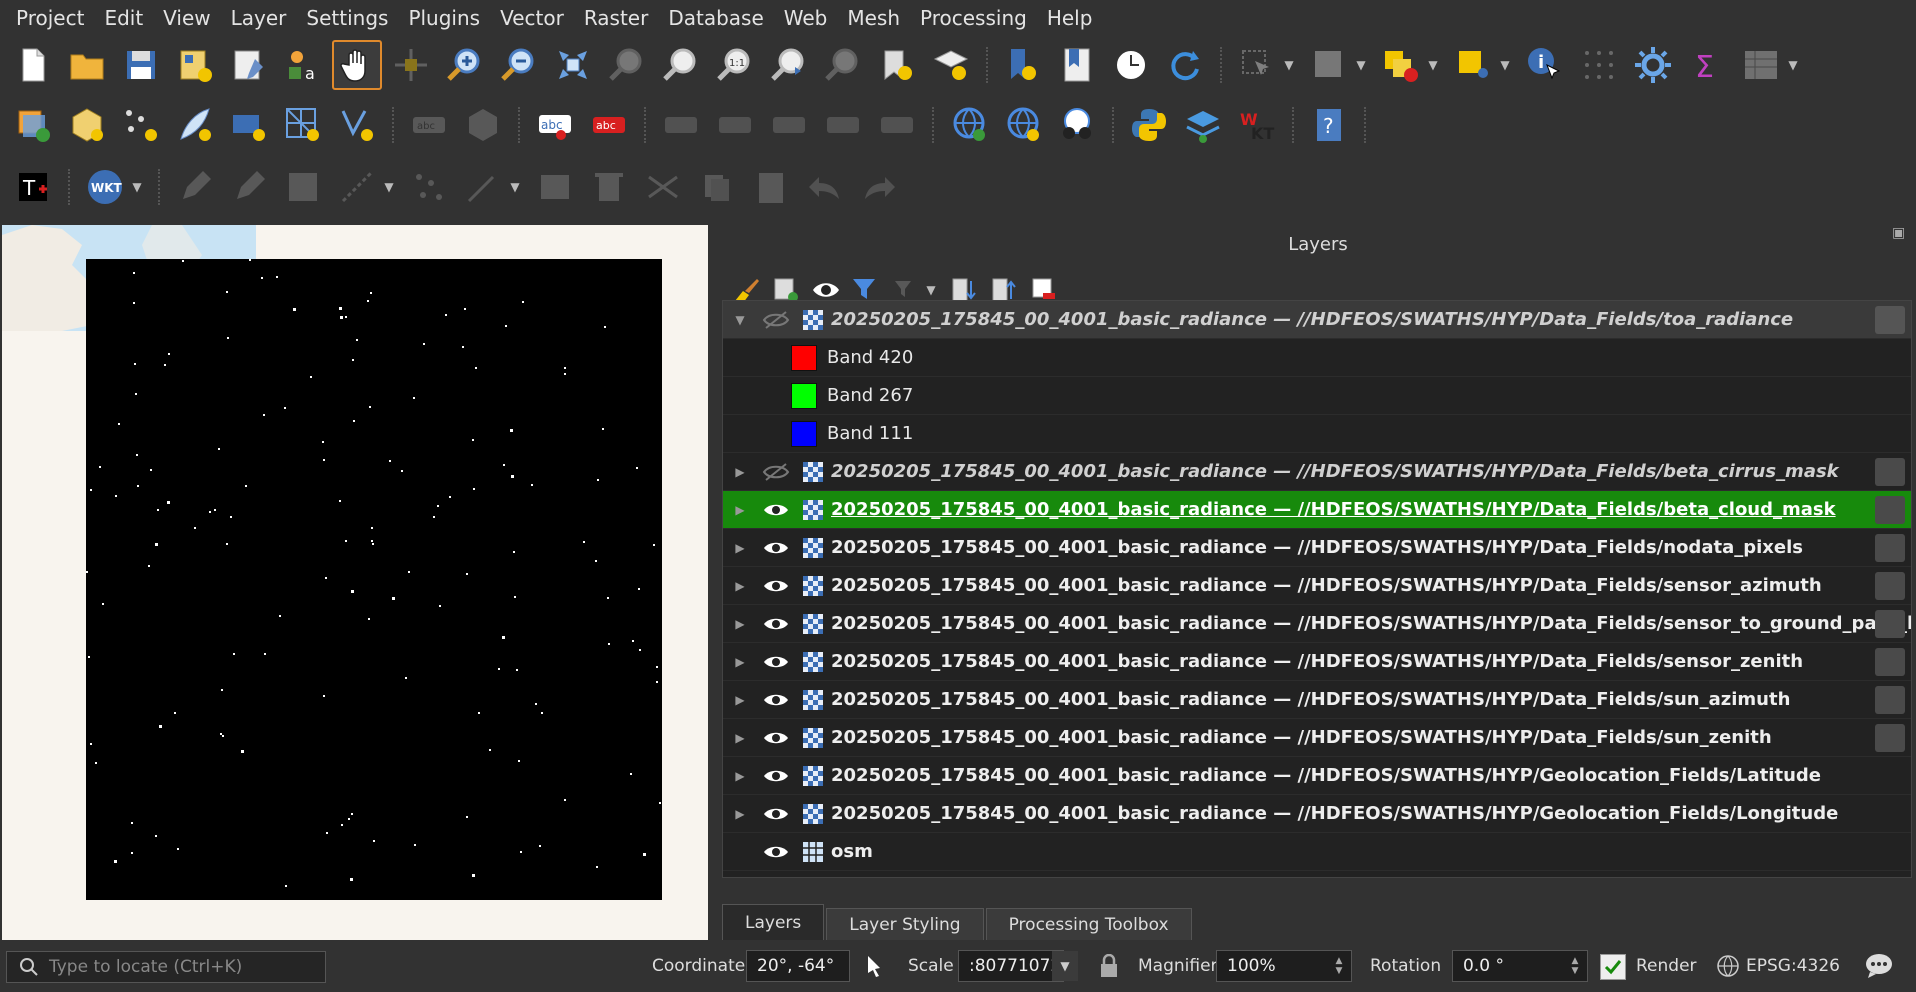  Describe the element at coordinates (905, 924) in the screenshot. I see `tab-layer-styling: Layer Styling` at that location.